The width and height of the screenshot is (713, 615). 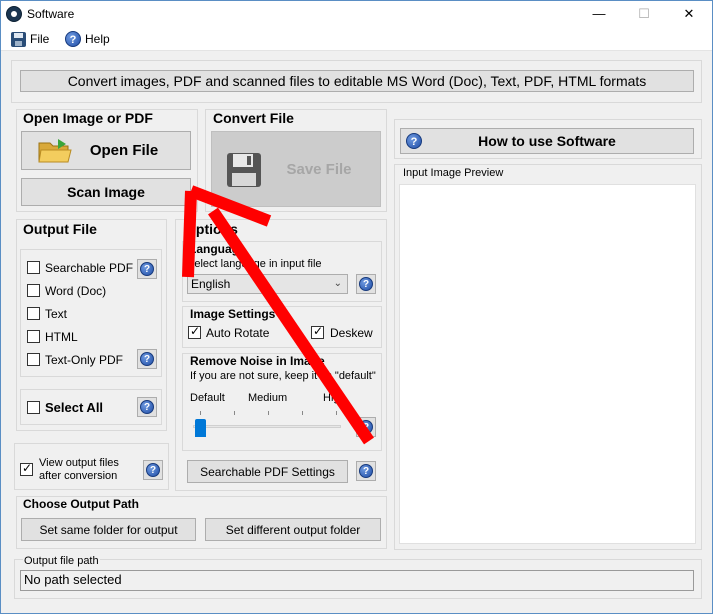 I want to click on arrow-head-left, so click(x=189, y=234).